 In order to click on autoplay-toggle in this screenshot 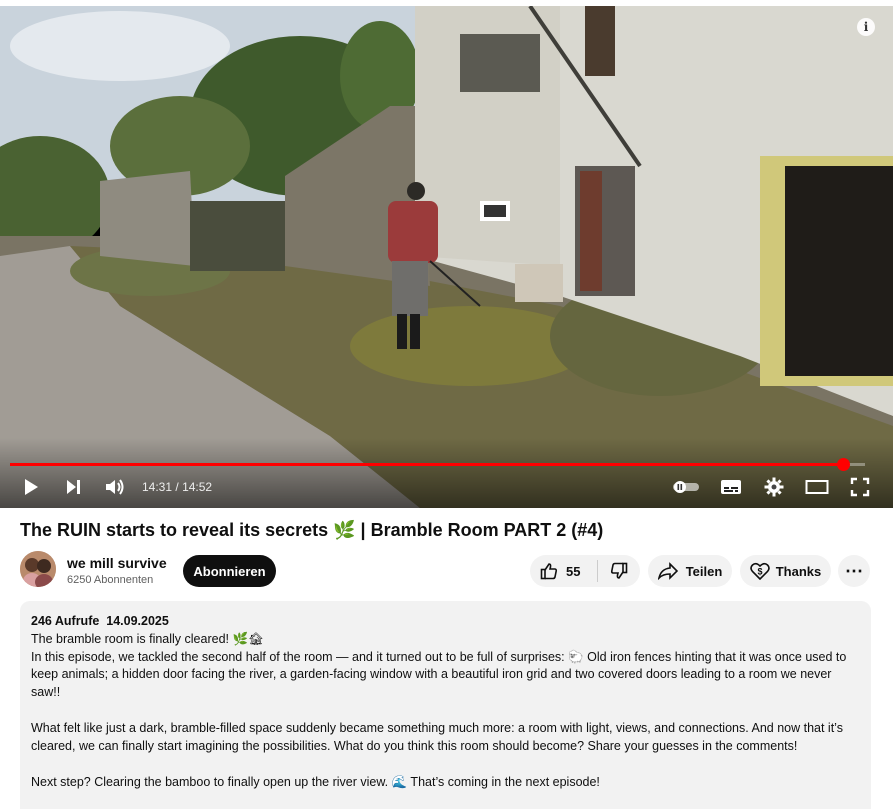, I will do `click(686, 487)`.